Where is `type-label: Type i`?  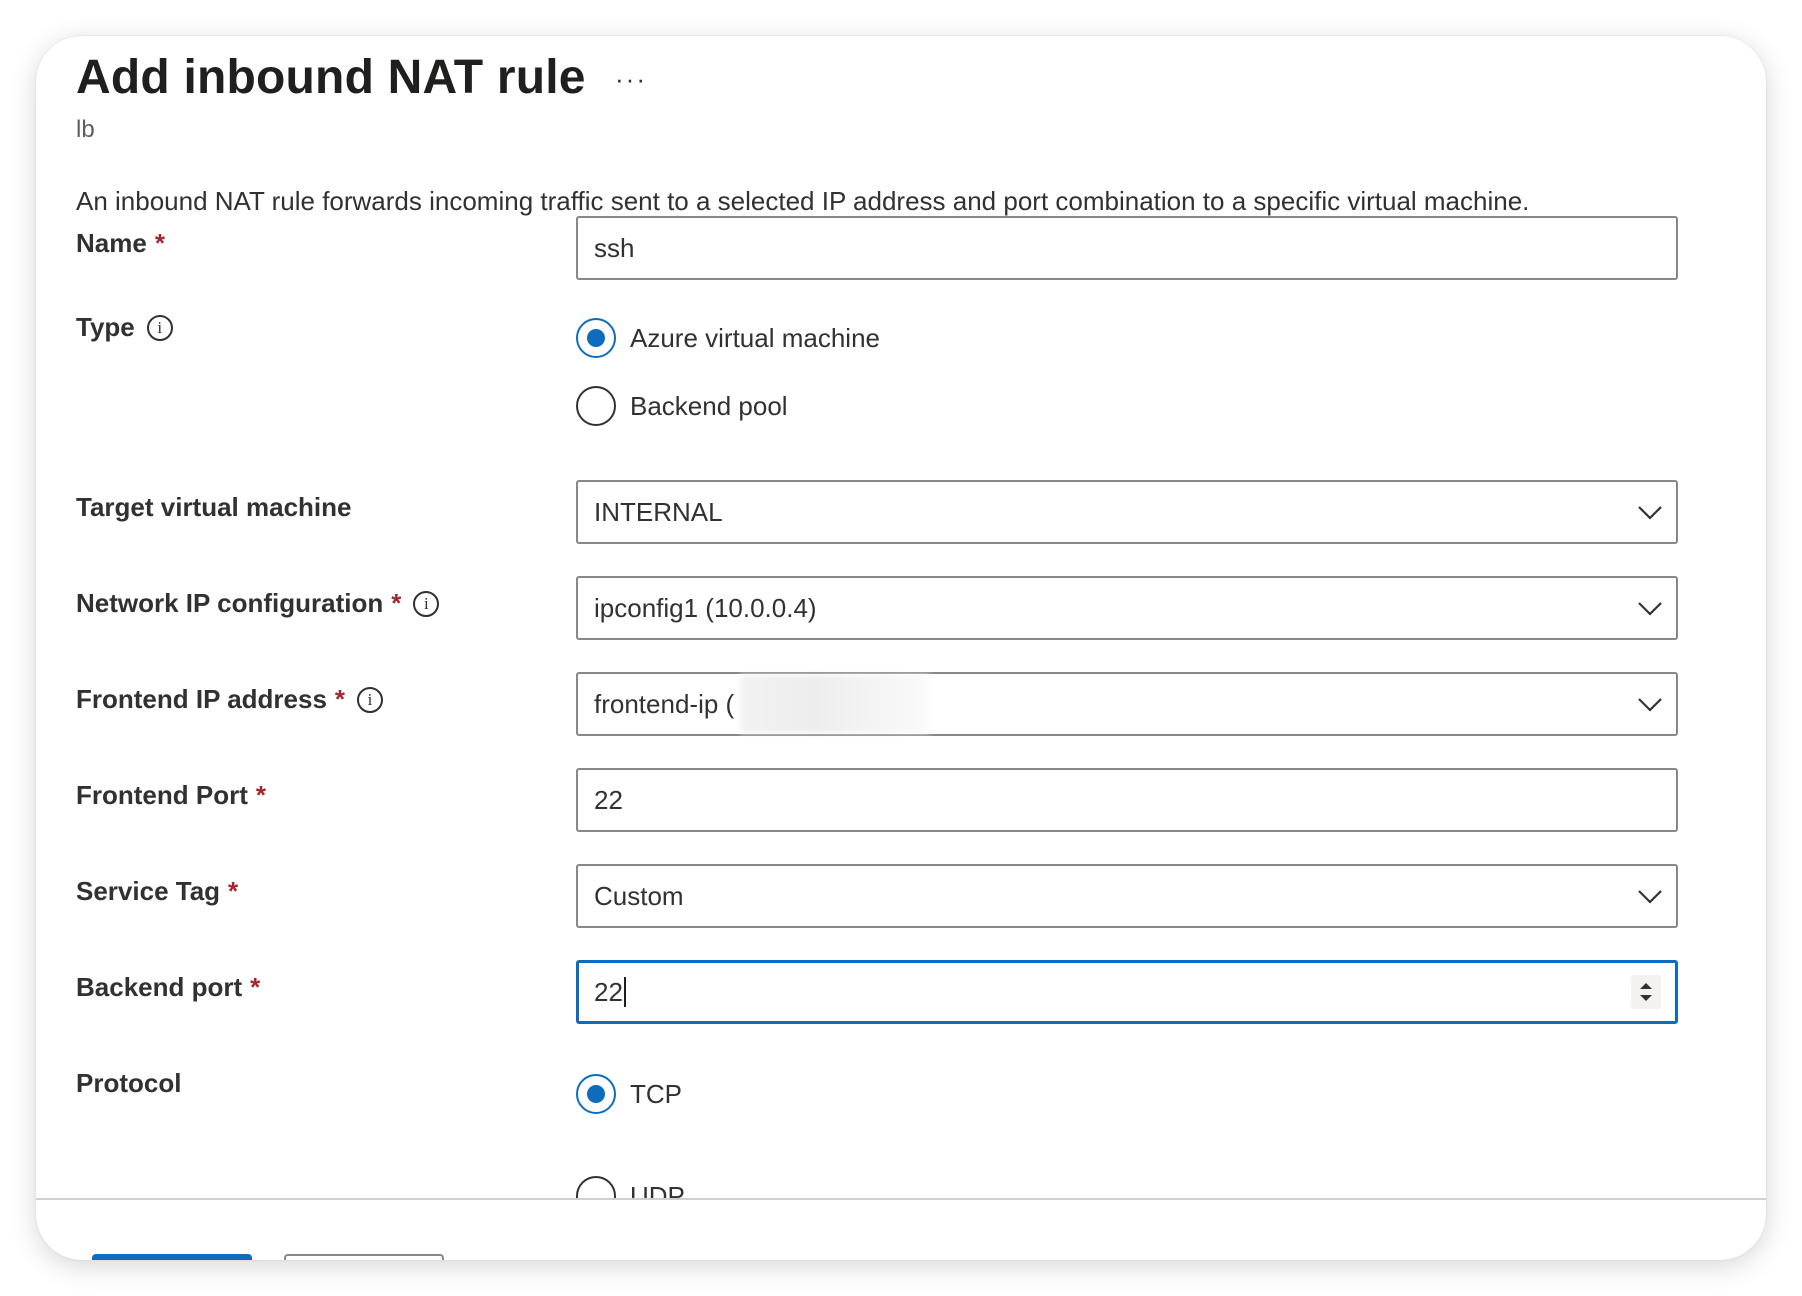
type-label: Type i is located at coordinates (124, 327).